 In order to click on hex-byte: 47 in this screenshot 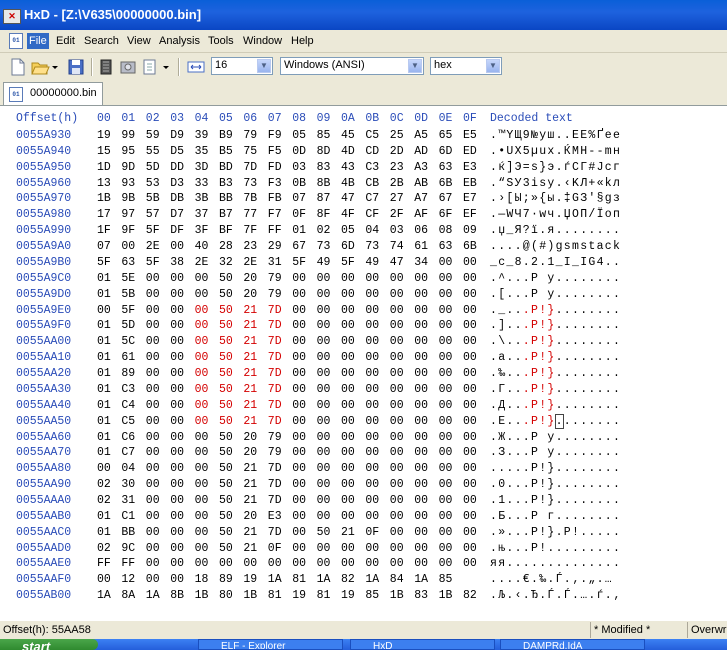, I will do `click(397, 262)`.